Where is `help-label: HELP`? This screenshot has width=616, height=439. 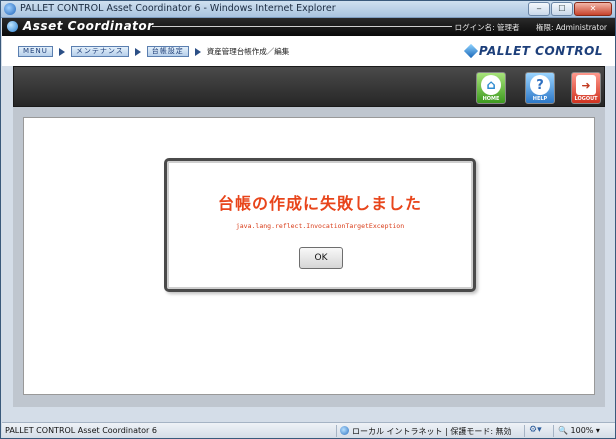 help-label: HELP is located at coordinates (540, 99).